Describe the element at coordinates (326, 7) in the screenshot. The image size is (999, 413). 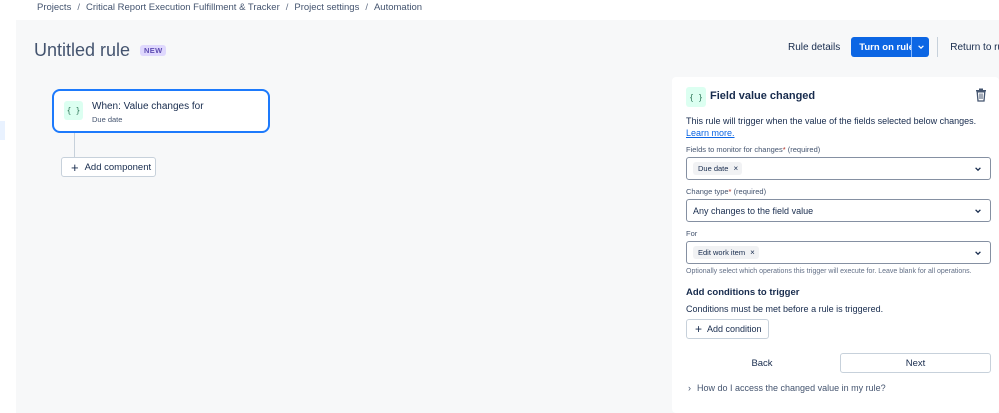
I see `breadcrumb-project-settings: Project settings` at that location.